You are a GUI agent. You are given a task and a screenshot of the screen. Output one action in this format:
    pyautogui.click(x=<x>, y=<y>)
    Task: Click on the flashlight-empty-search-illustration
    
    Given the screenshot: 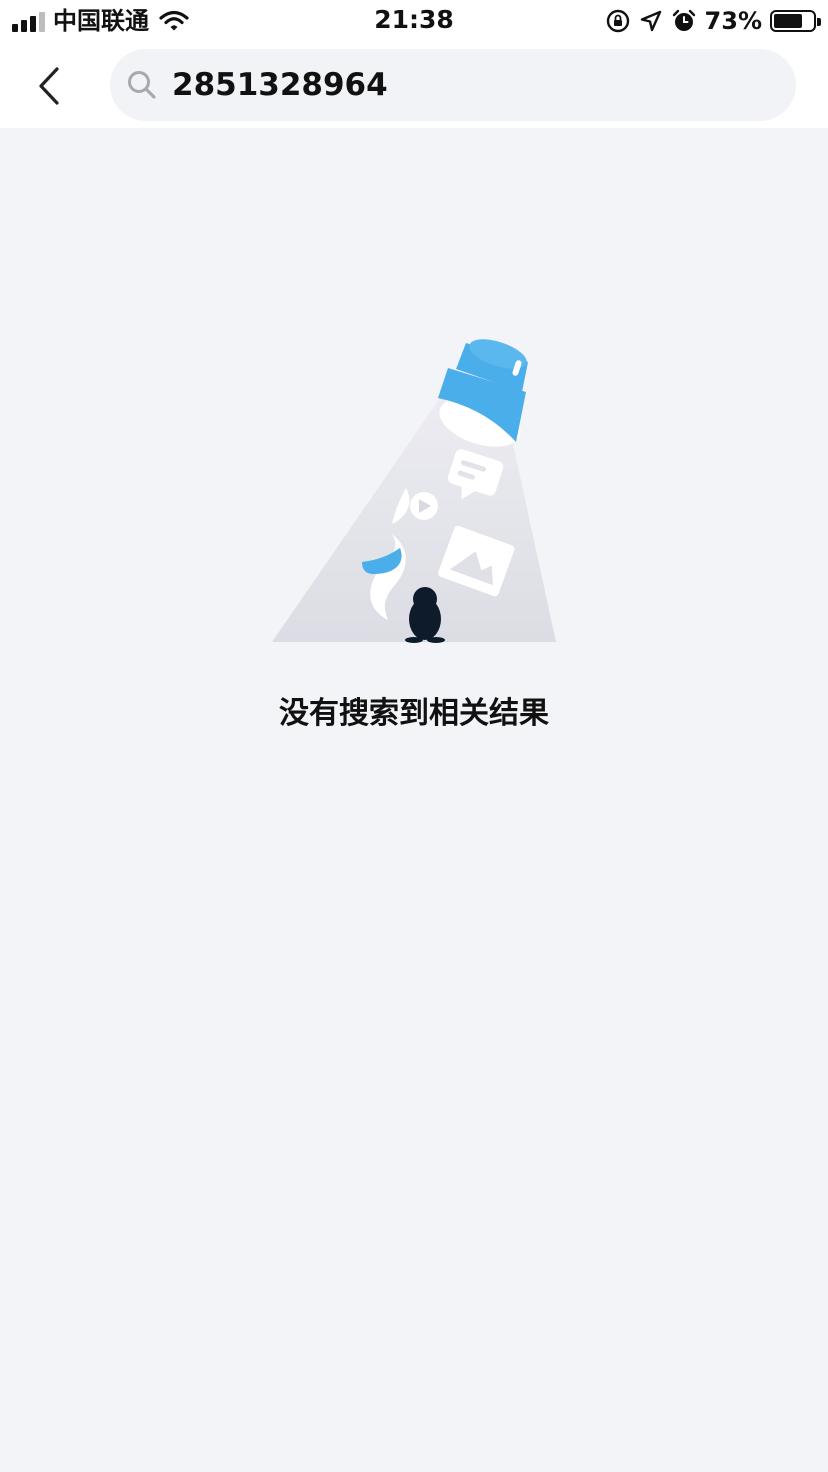 What is the action you would take?
    pyautogui.click(x=414, y=491)
    